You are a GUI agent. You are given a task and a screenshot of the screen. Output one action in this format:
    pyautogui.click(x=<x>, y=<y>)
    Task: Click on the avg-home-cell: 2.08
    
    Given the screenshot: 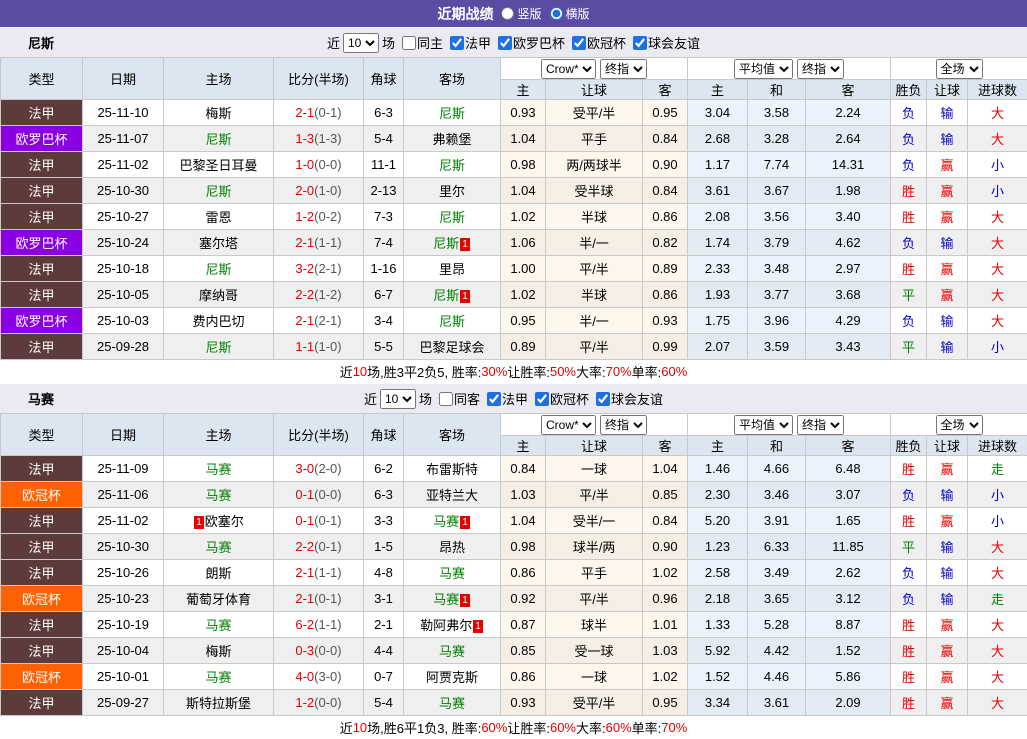 What is the action you would take?
    pyautogui.click(x=718, y=217)
    